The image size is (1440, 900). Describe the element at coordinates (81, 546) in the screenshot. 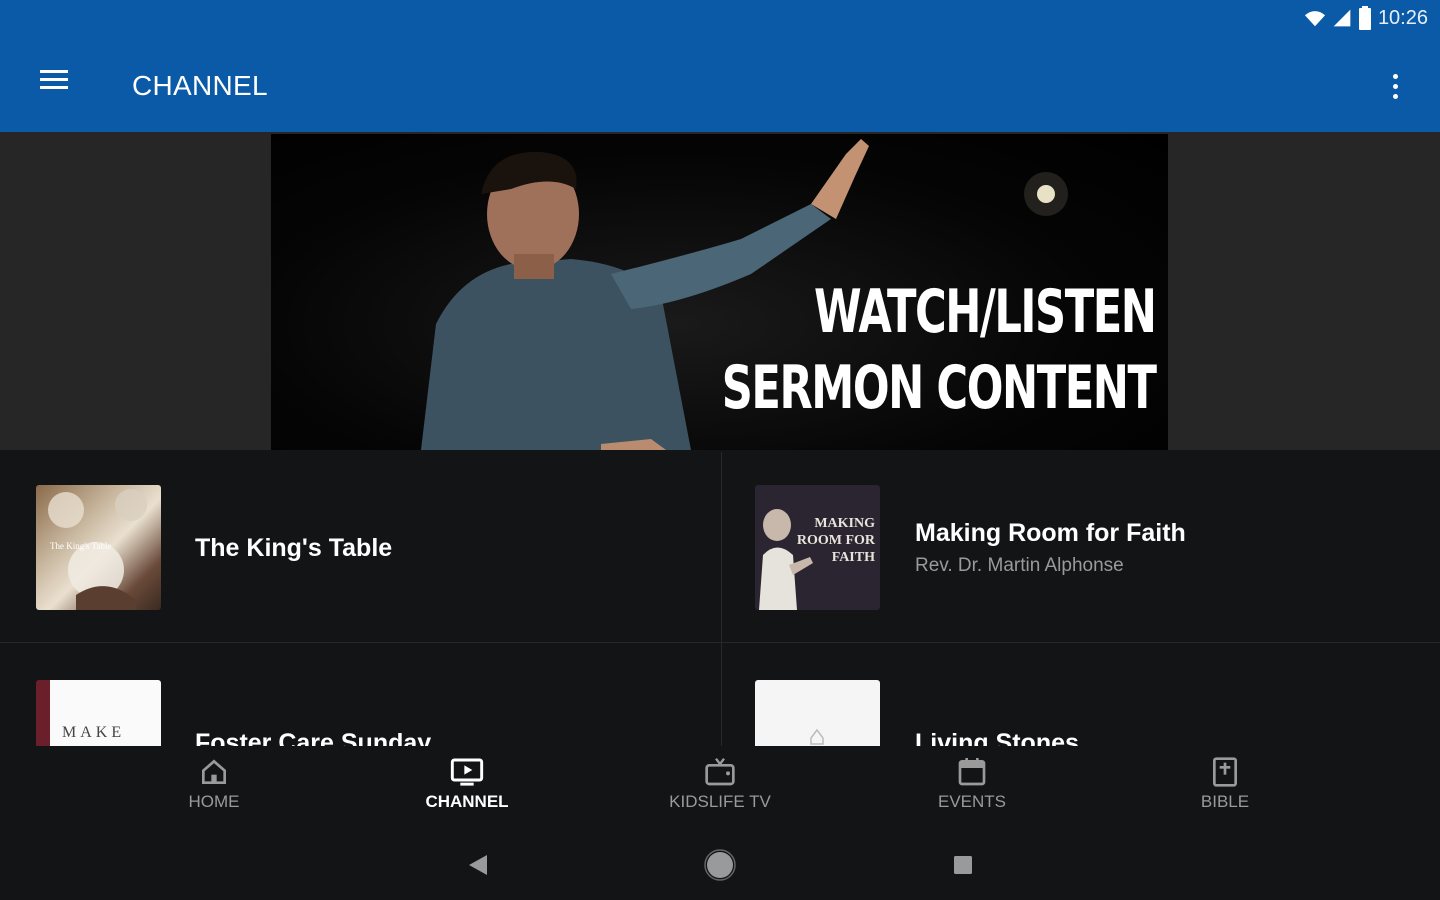

I see `thumb-caption: The King's Table` at that location.